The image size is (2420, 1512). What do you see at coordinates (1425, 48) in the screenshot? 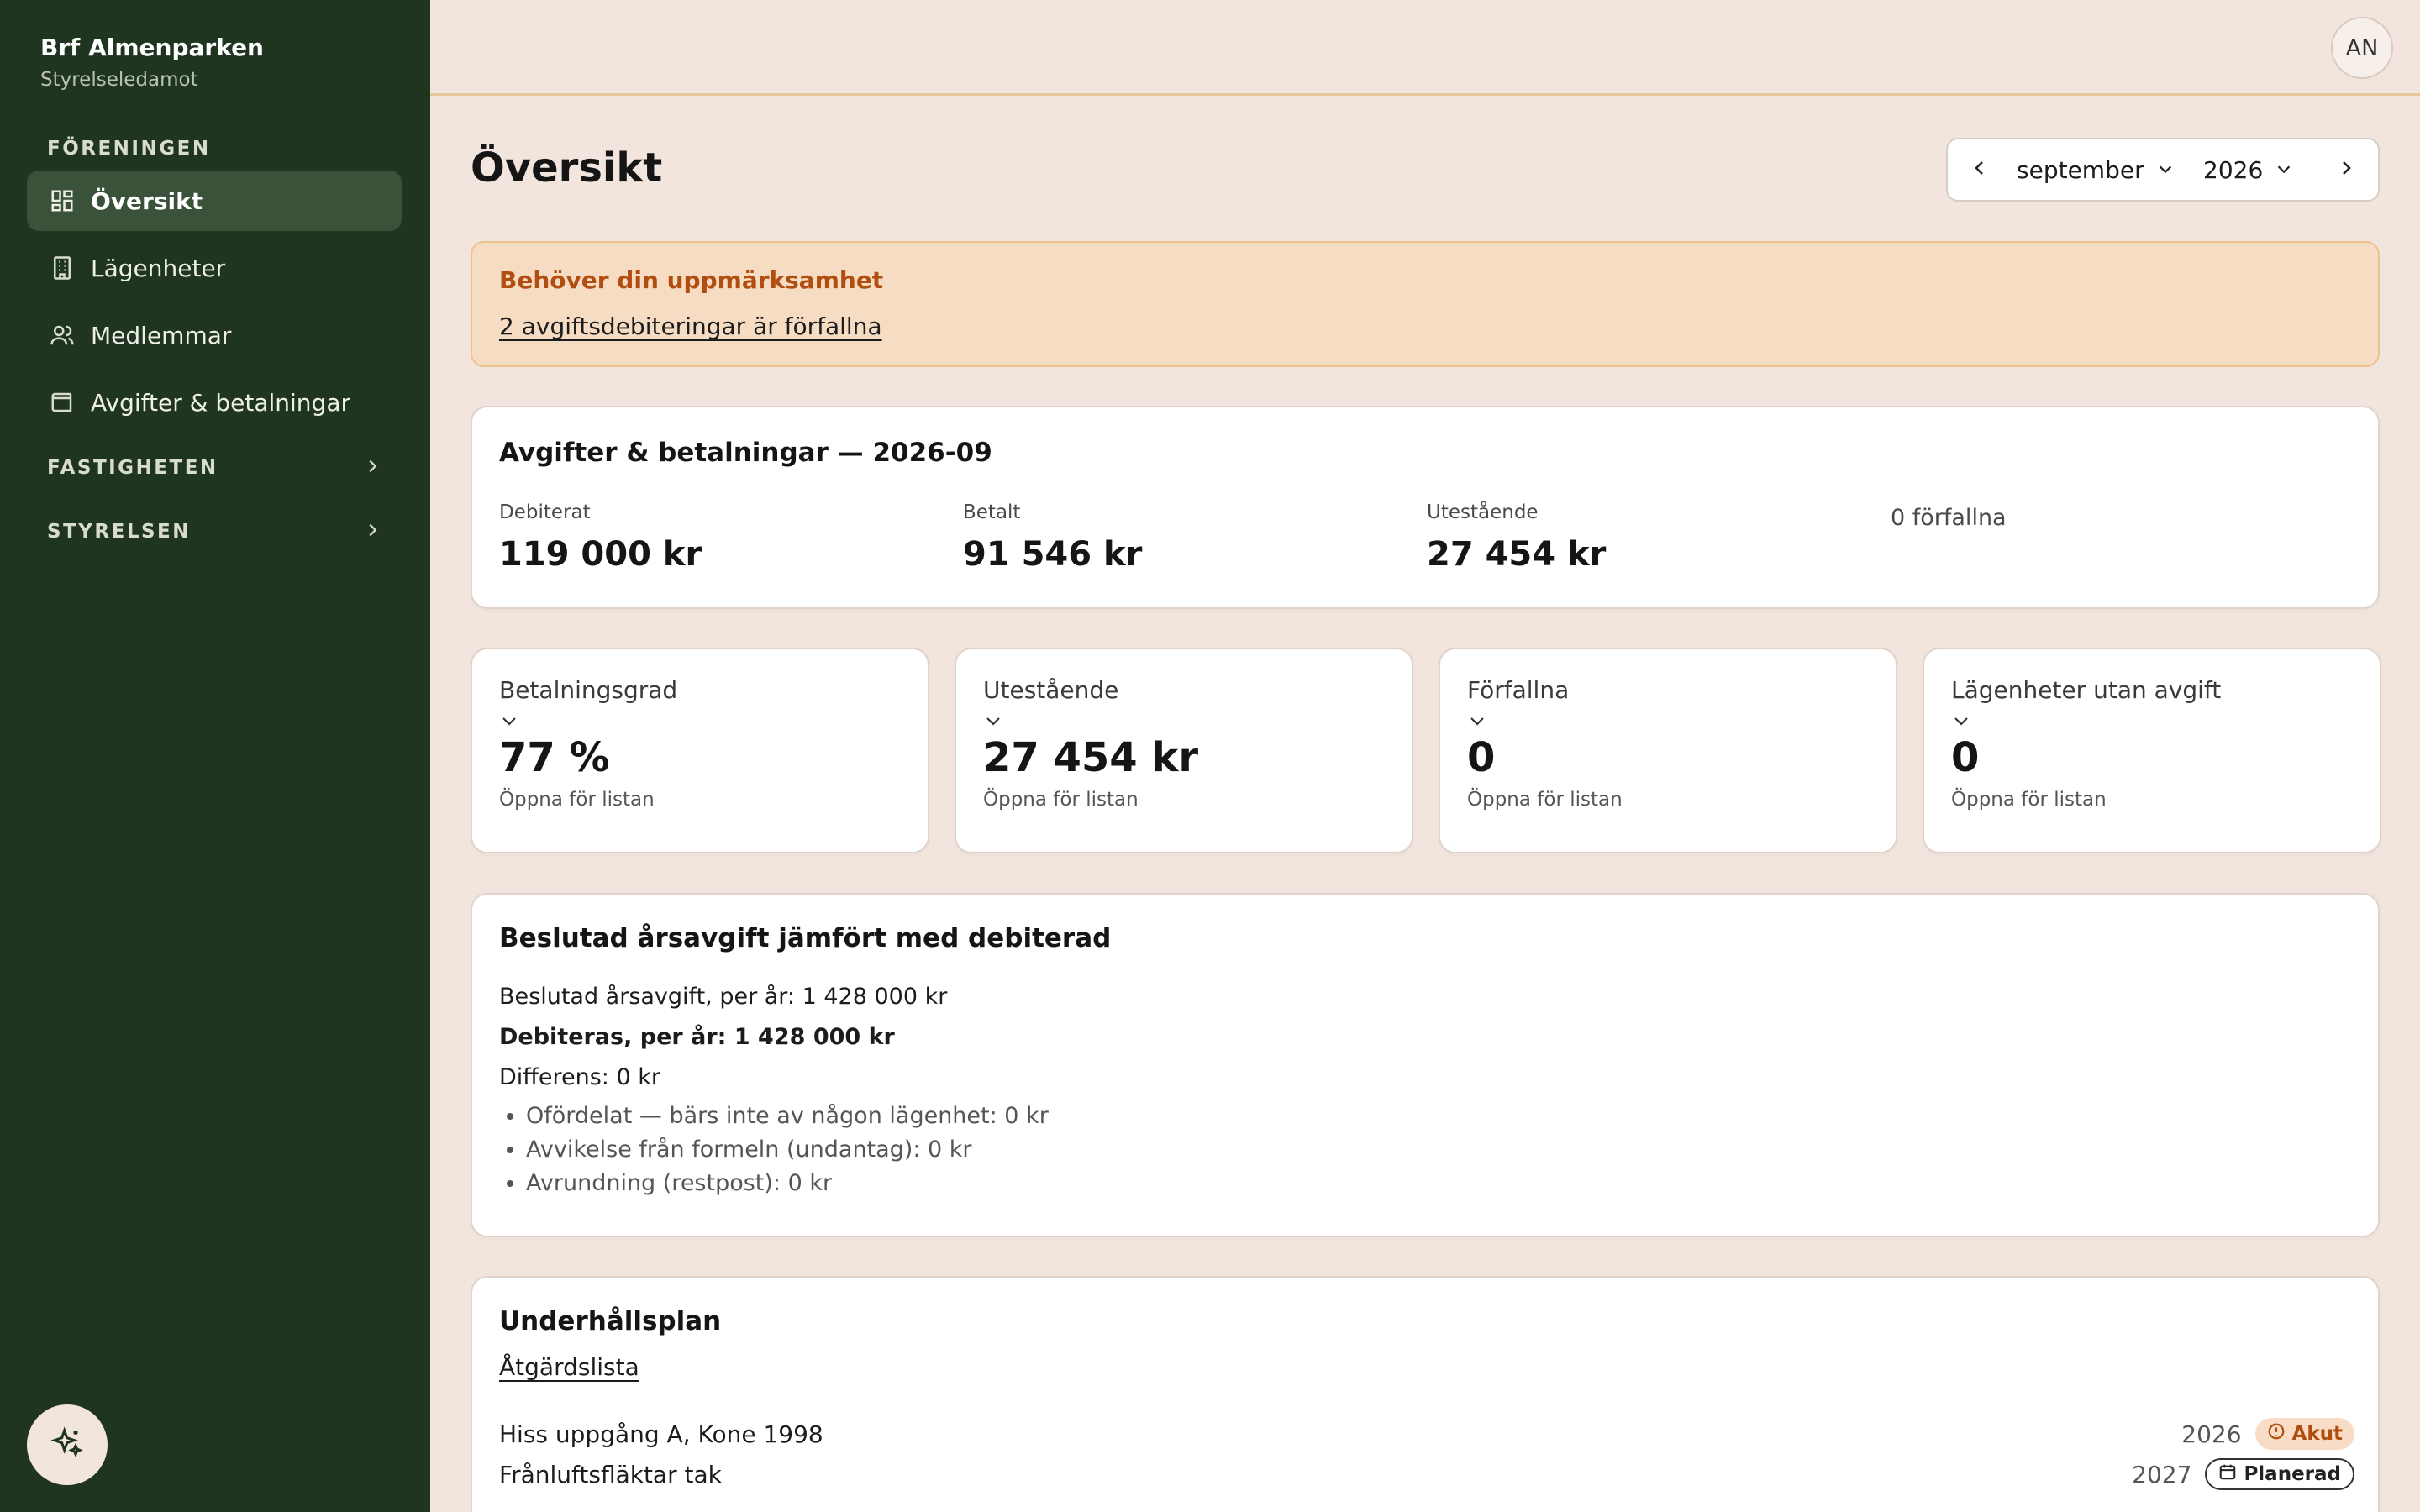
I see `topbar: AN` at bounding box center [1425, 48].